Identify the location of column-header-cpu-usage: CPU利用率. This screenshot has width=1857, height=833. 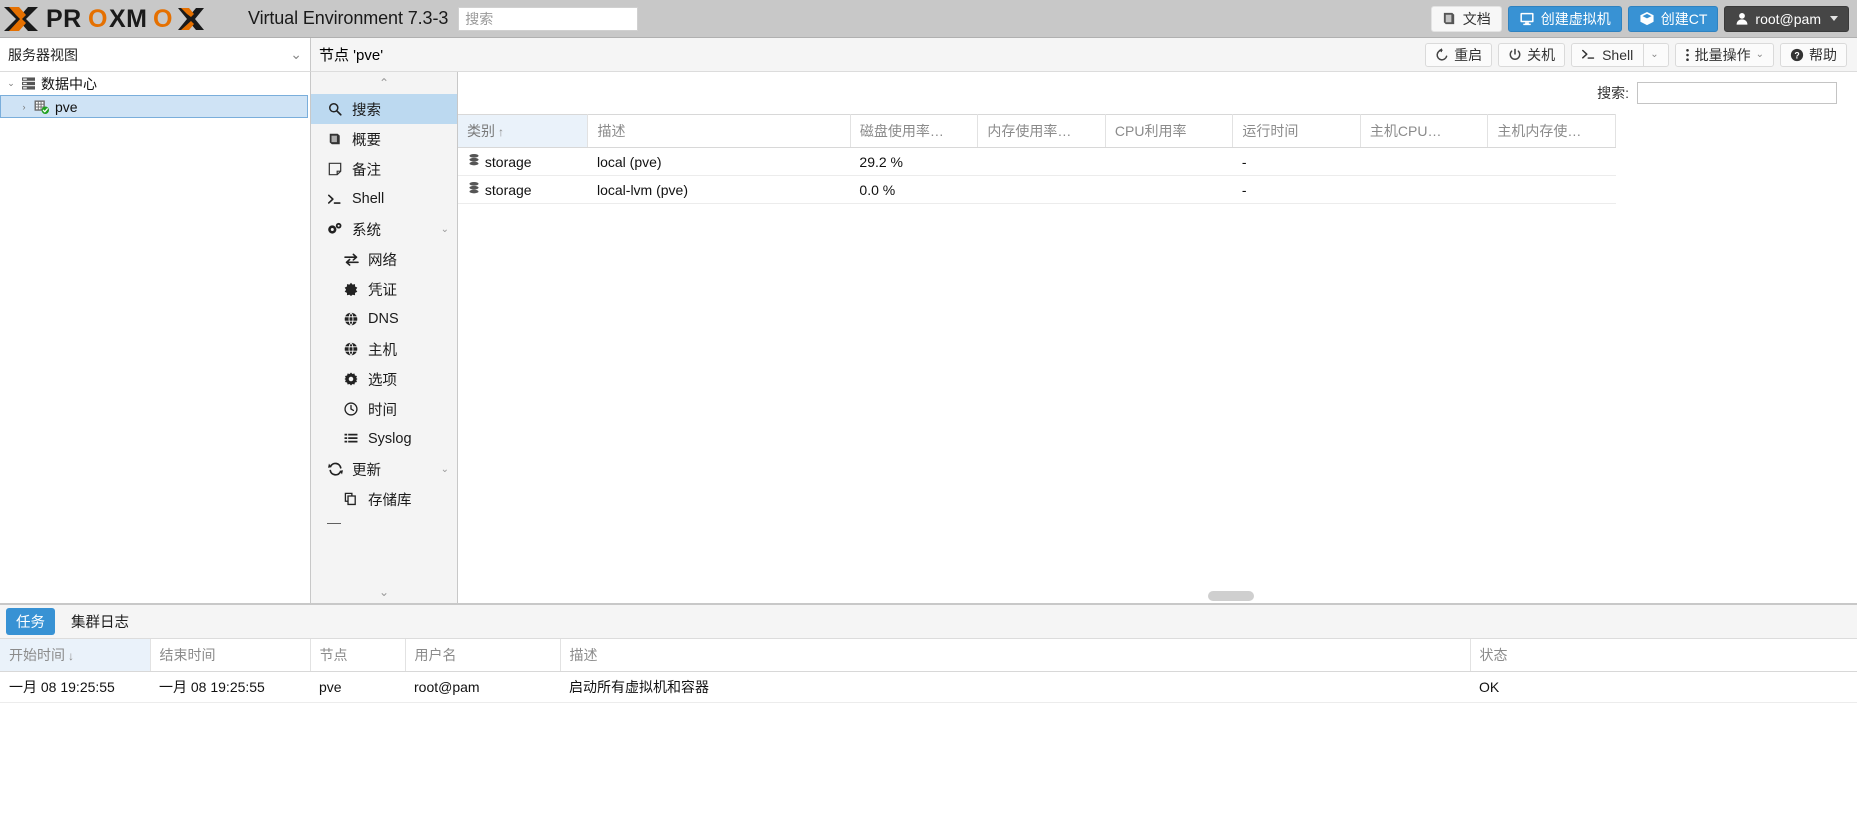
(1169, 131).